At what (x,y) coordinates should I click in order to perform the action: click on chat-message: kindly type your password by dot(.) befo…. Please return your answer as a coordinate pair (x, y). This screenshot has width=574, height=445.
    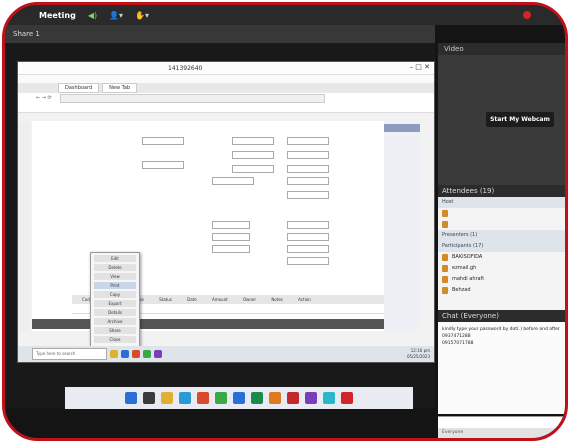
    Looking at the image, I should click on (501, 329).